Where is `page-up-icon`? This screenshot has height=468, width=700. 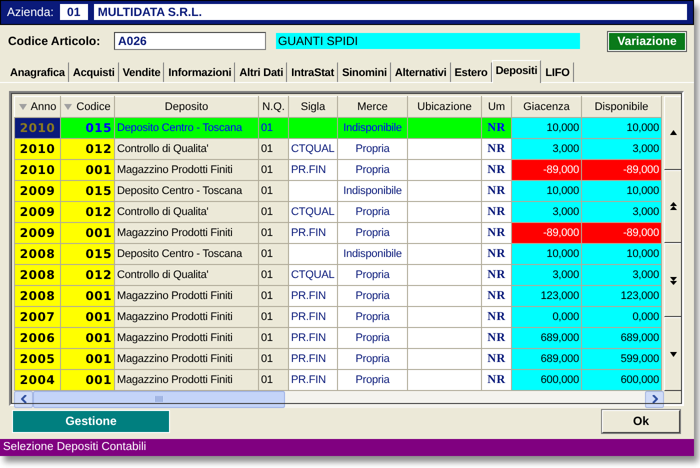 page-up-icon is located at coordinates (673, 207).